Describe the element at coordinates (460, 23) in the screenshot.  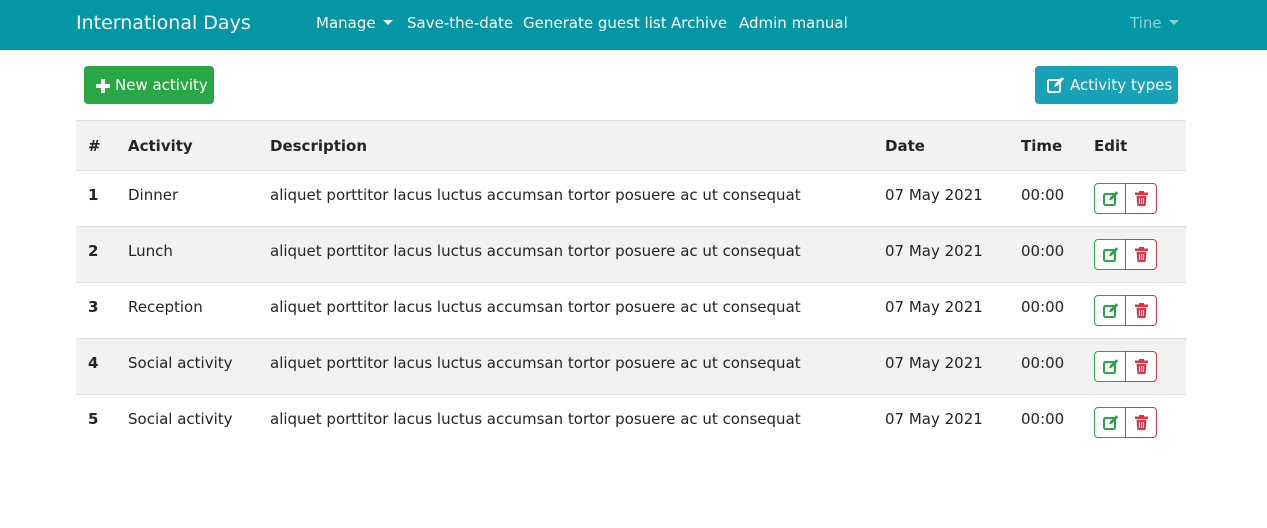
I see `nav-save-the-date: Save-the-date` at that location.